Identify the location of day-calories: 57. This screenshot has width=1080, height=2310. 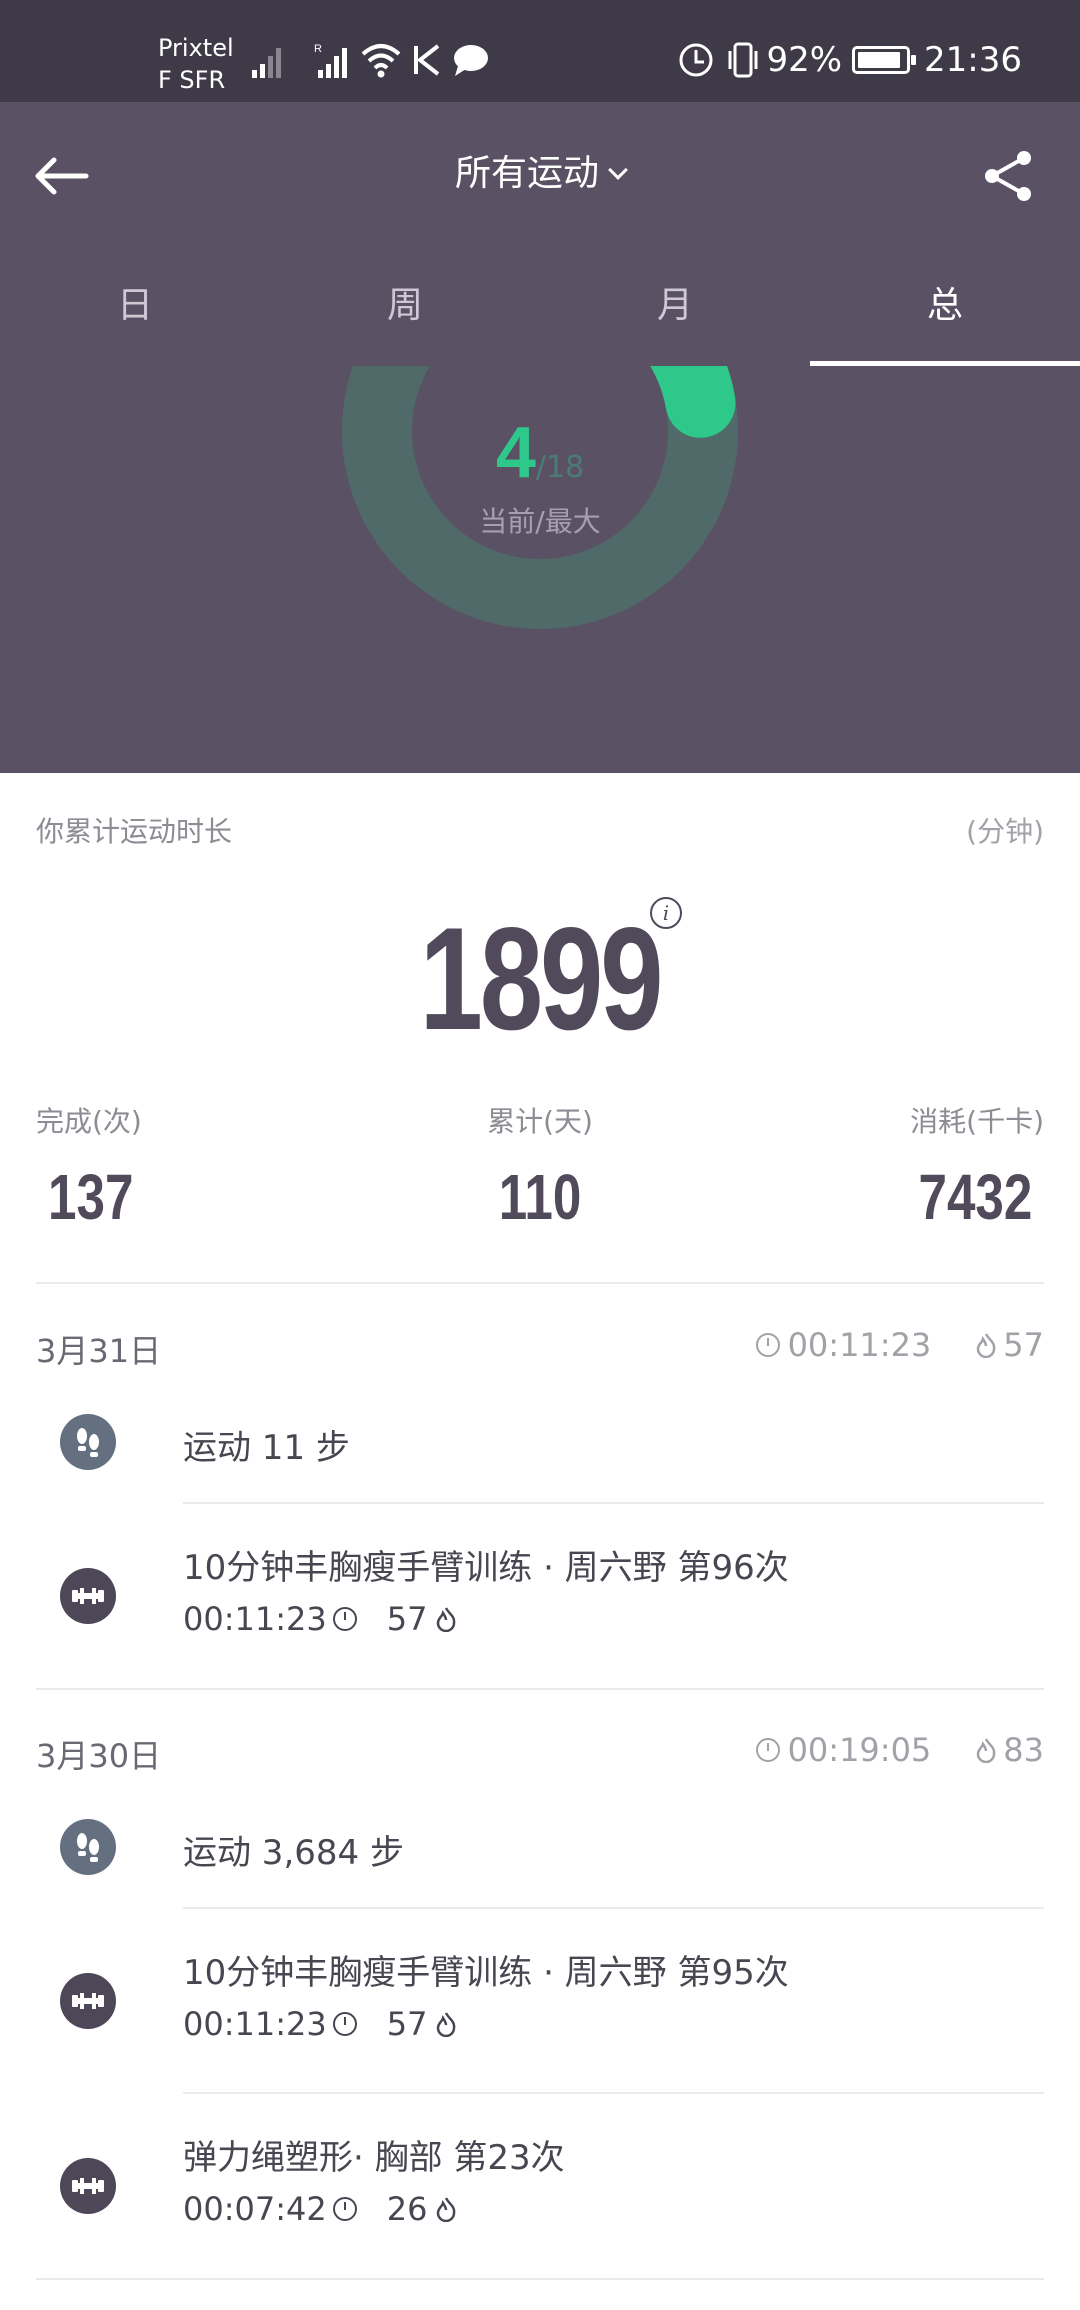
(1023, 1345).